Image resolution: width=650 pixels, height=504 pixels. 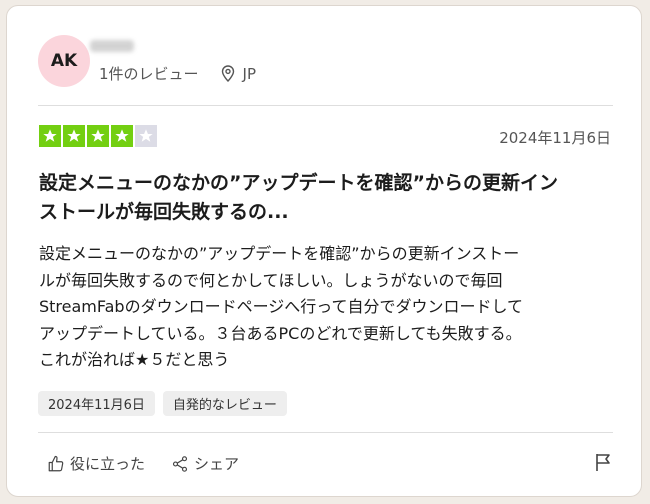 I want to click on review-count: 1件のレビュー, so click(x=149, y=74).